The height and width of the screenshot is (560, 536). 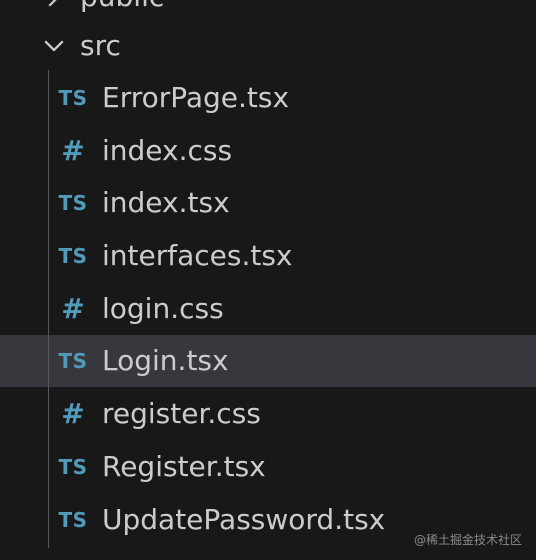 I want to click on file-row-register-css: # register.css, so click(x=268, y=414).